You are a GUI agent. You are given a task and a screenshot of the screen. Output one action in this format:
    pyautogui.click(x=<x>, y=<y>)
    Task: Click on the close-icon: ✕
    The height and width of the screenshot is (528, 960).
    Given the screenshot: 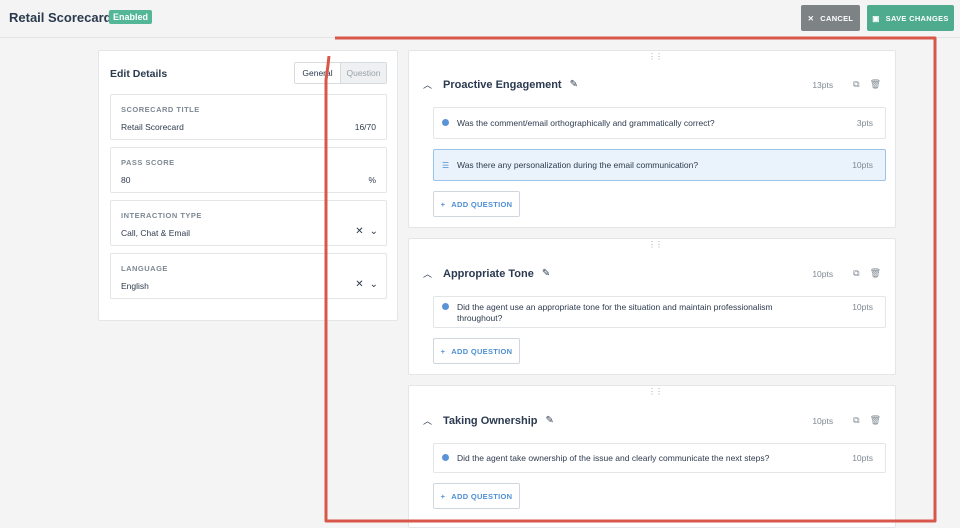 What is the action you would take?
    pyautogui.click(x=811, y=18)
    